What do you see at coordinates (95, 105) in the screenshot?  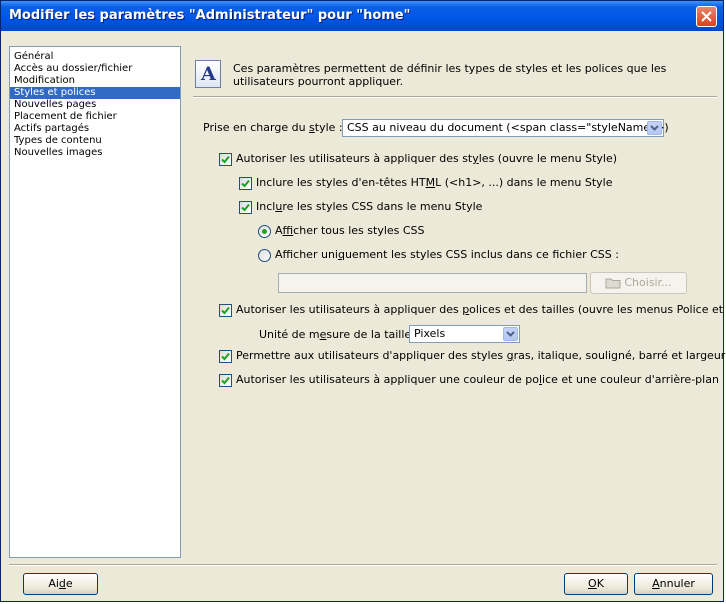 I see `nav-item-new-pages: Nouvelles pages` at bounding box center [95, 105].